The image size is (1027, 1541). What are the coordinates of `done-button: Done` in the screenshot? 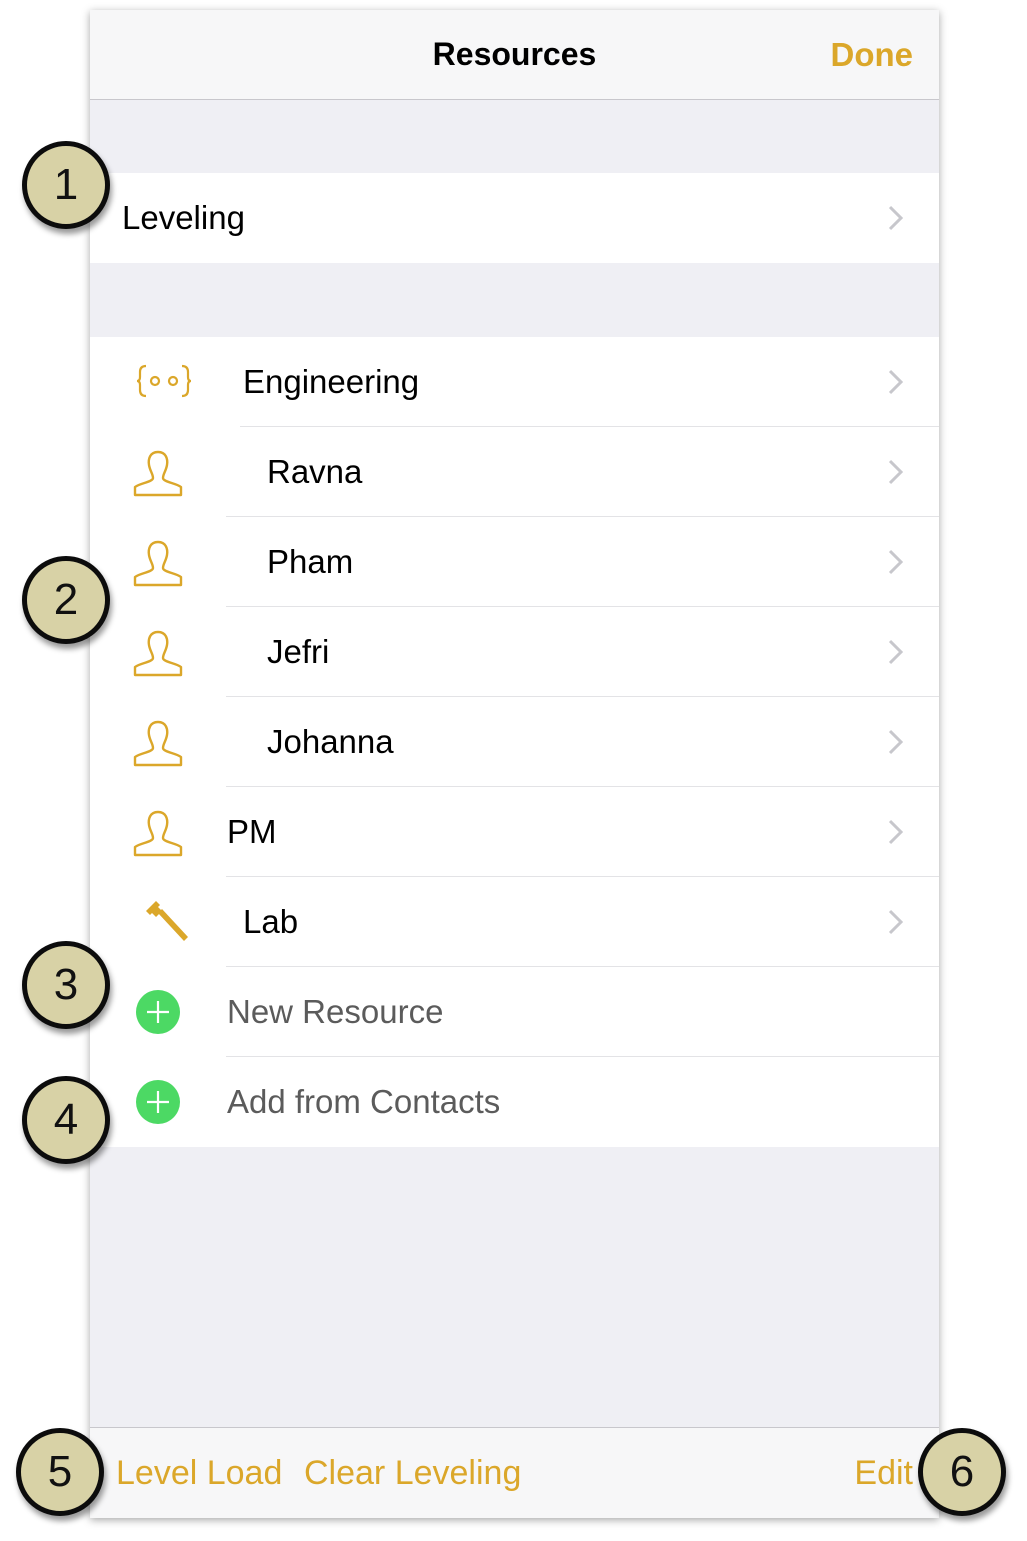 It's located at (872, 55).